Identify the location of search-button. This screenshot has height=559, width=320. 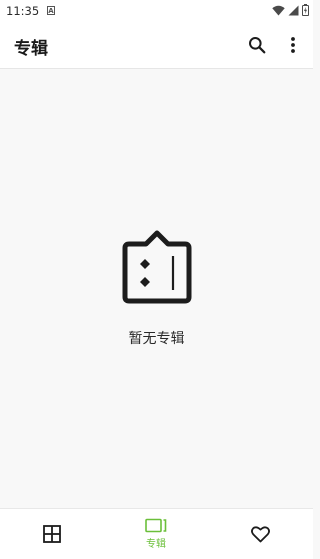
(257, 45).